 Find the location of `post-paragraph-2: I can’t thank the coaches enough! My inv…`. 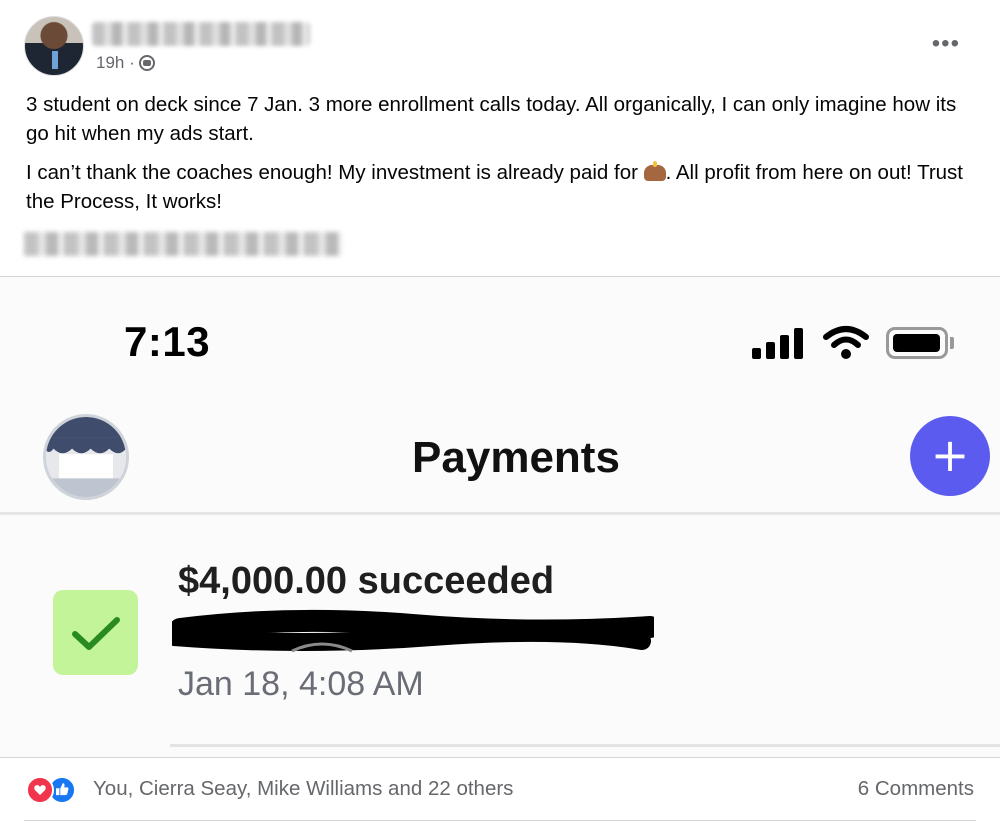

post-paragraph-2: I can’t thank the coaches enough! My inv… is located at coordinates (503, 187).